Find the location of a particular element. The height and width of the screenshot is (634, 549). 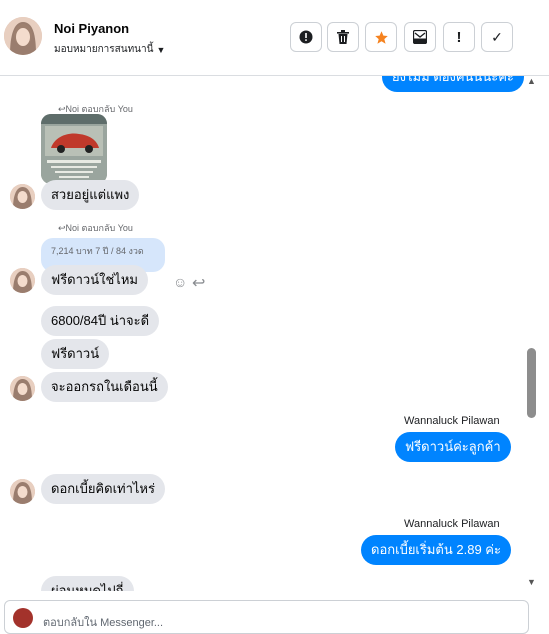

star-icon is located at coordinates (381, 37).